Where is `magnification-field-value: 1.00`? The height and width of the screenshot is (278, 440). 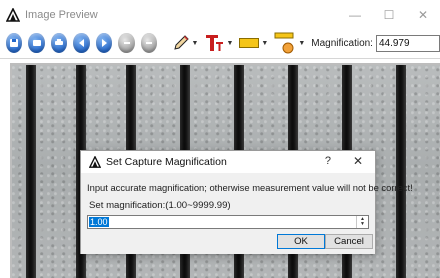
magnification-field-value: 1.00 is located at coordinates (99, 222).